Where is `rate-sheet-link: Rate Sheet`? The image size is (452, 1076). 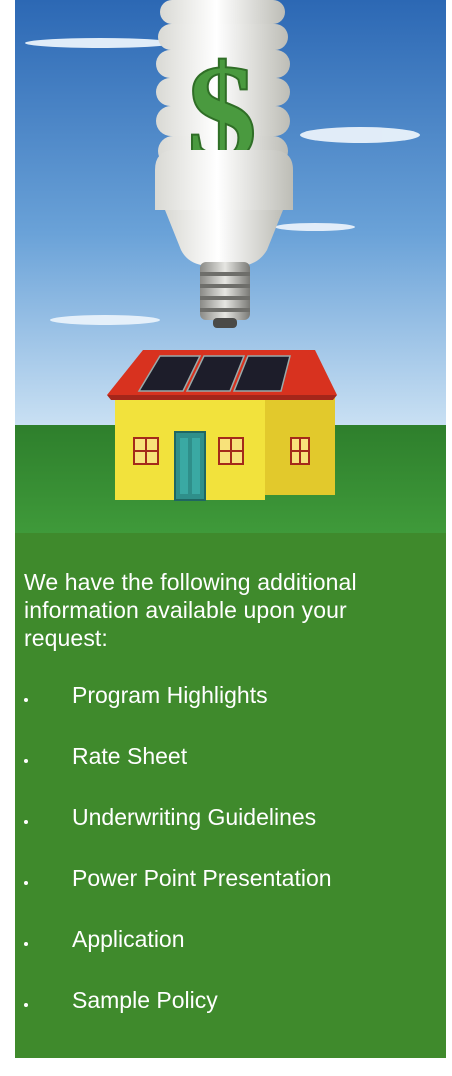
rate-sheet-link: Rate Sheet is located at coordinates (129, 756).